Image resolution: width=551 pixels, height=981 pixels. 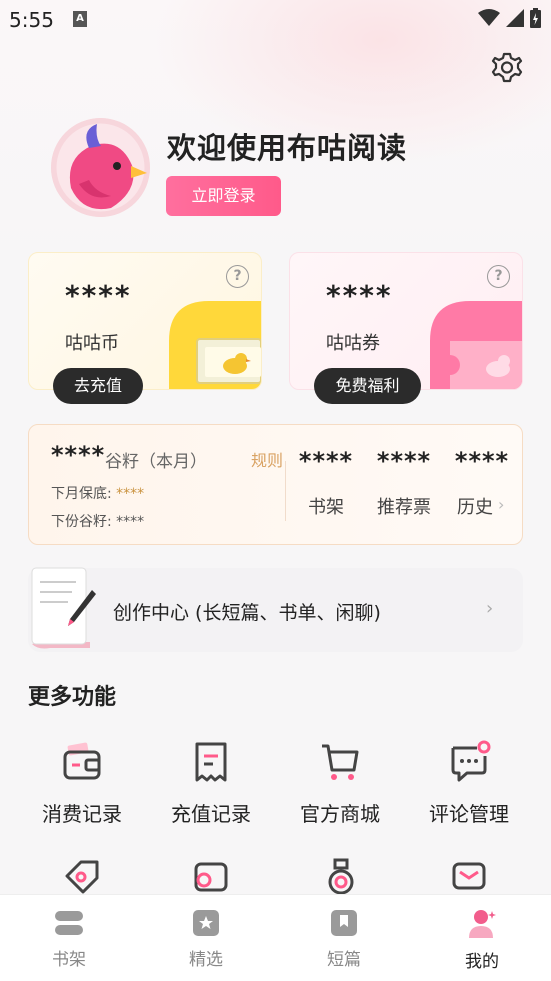 I want to click on tab-short-story: 短篇, so click(x=344, y=939).